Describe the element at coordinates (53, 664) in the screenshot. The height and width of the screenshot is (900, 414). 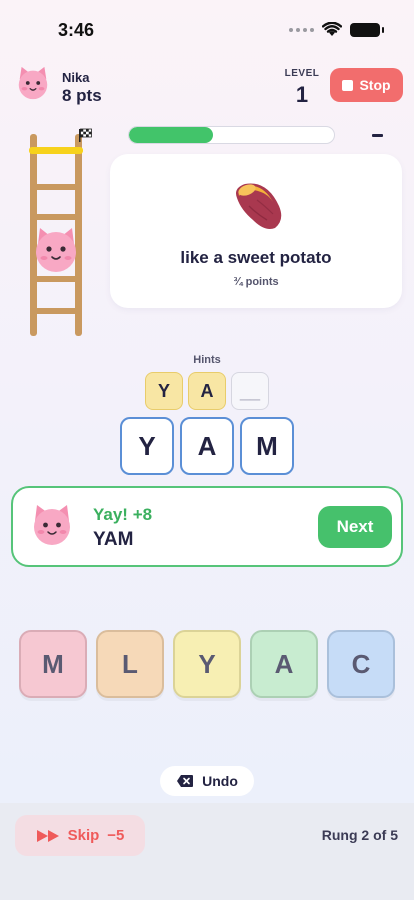
I see `letter-tile: M` at that location.